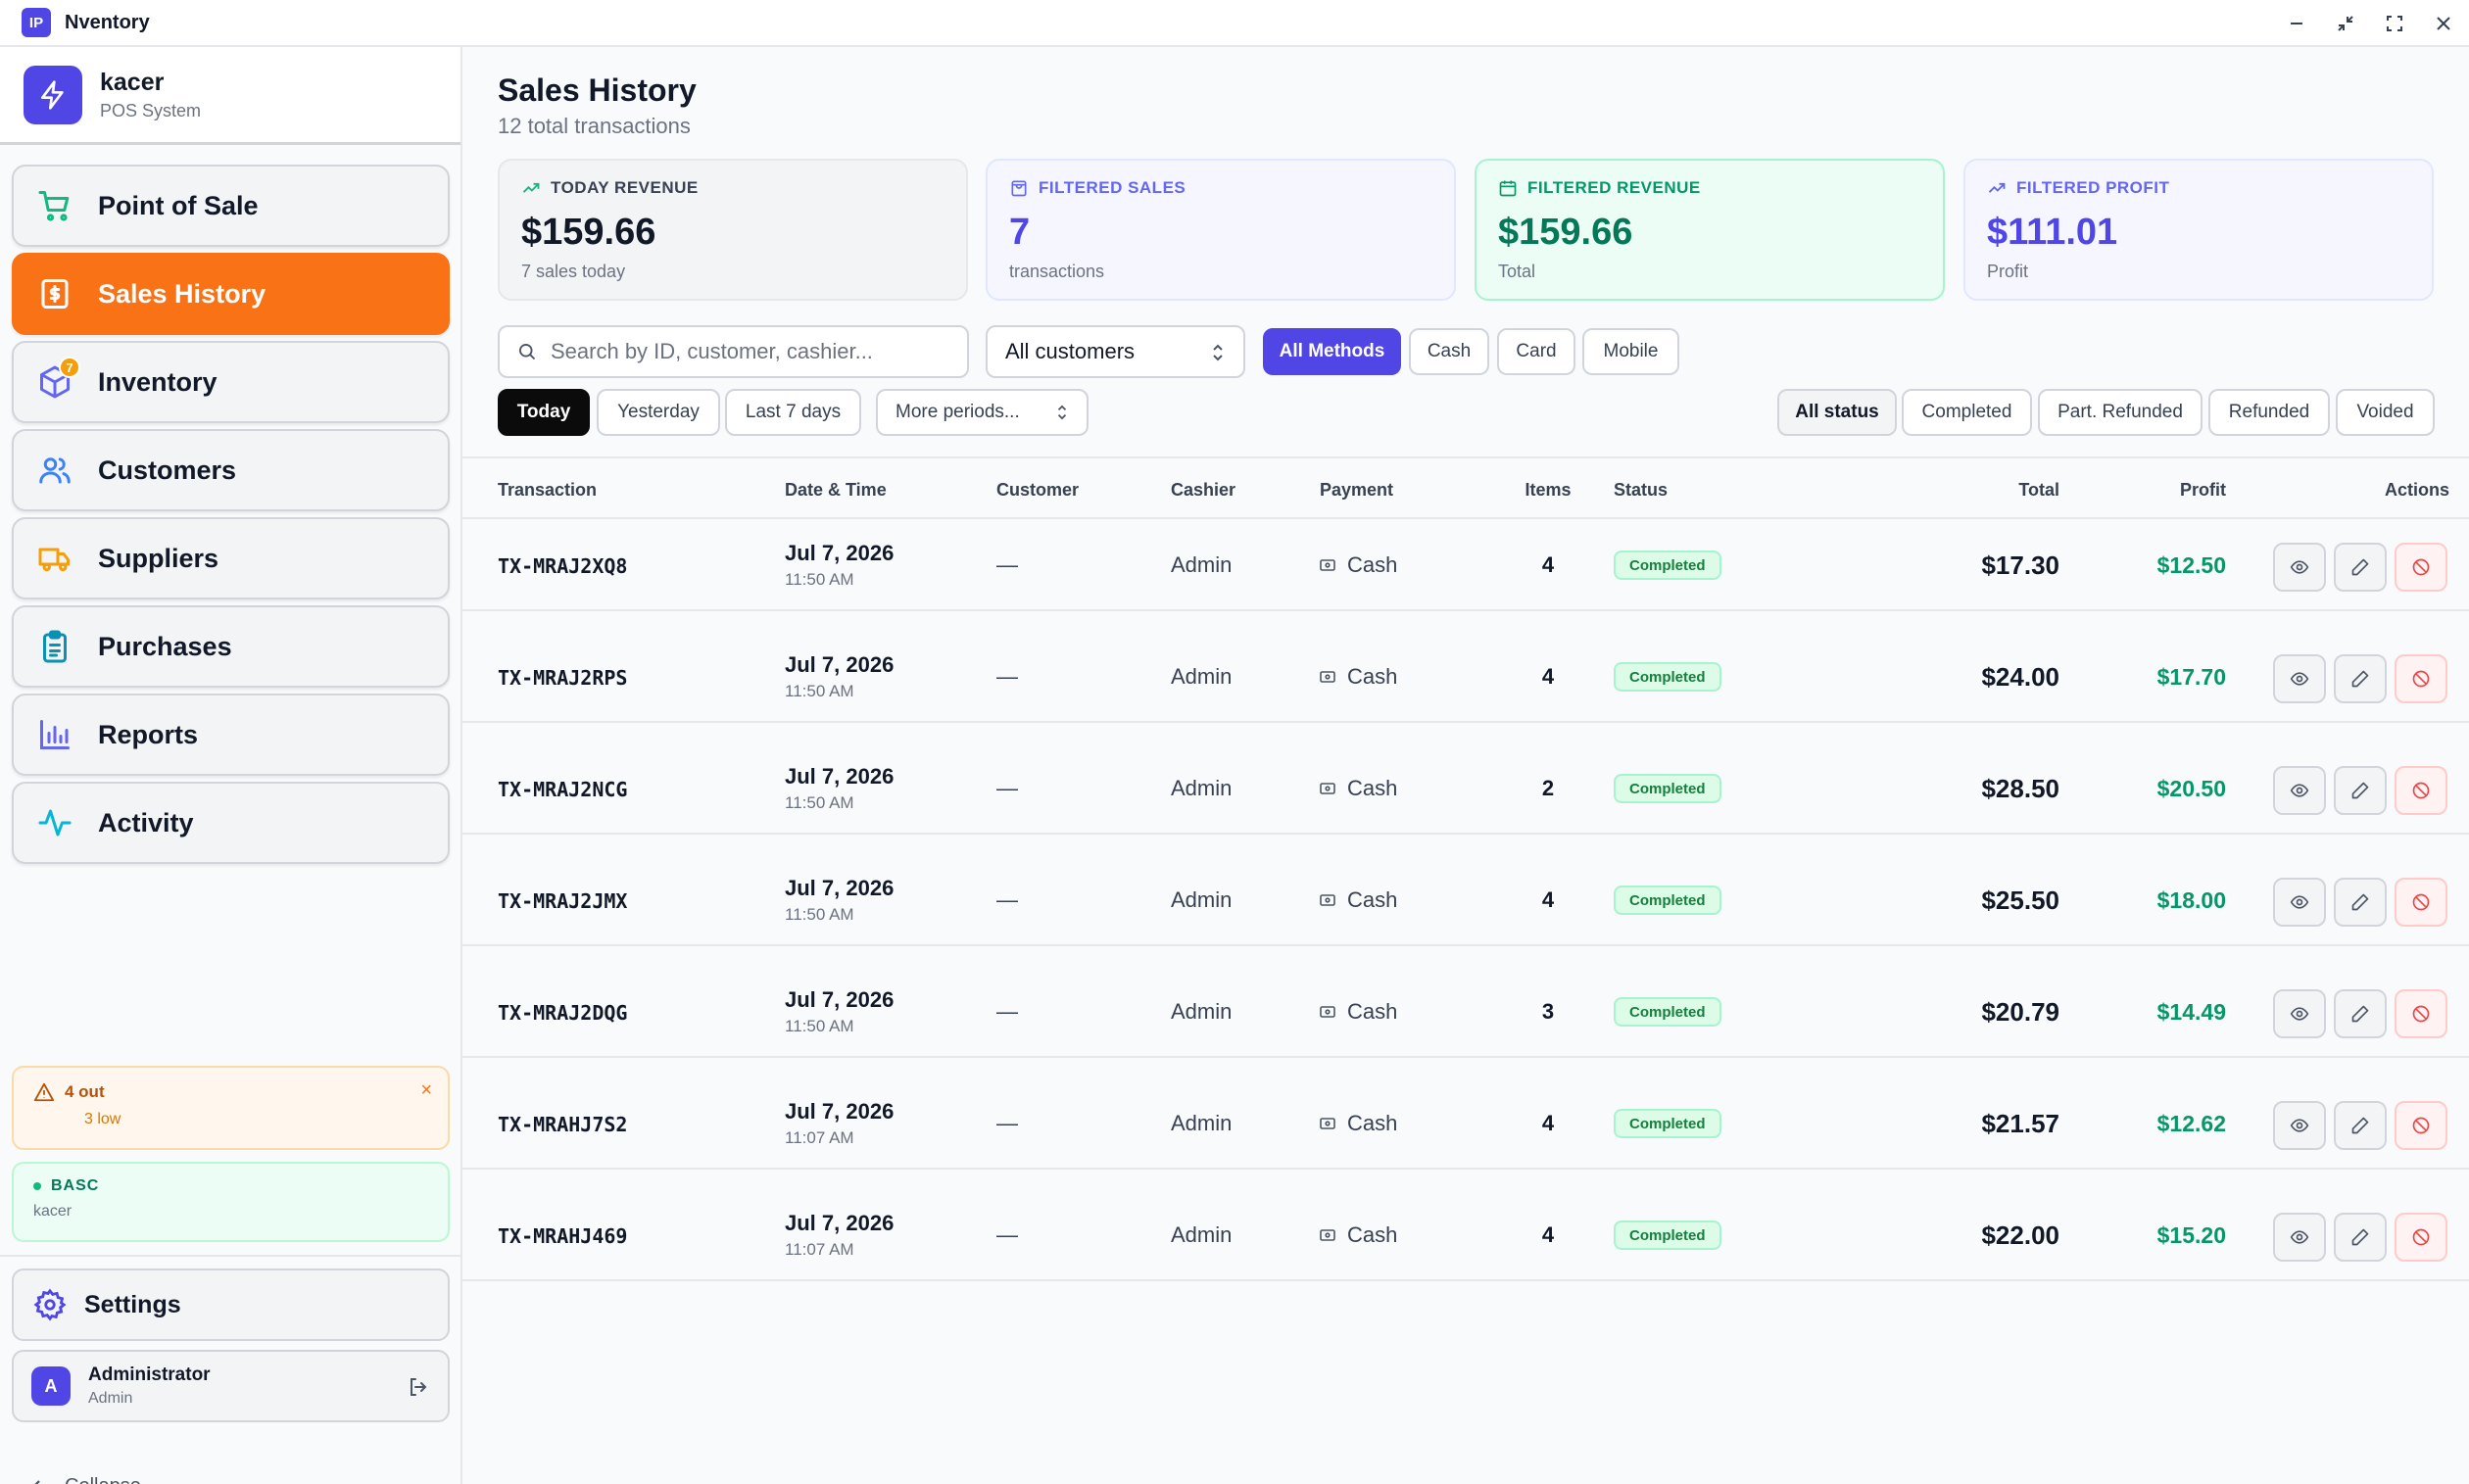 The width and height of the screenshot is (2469, 1484). Describe the element at coordinates (1327, 788) in the screenshot. I see `cash-icon` at that location.